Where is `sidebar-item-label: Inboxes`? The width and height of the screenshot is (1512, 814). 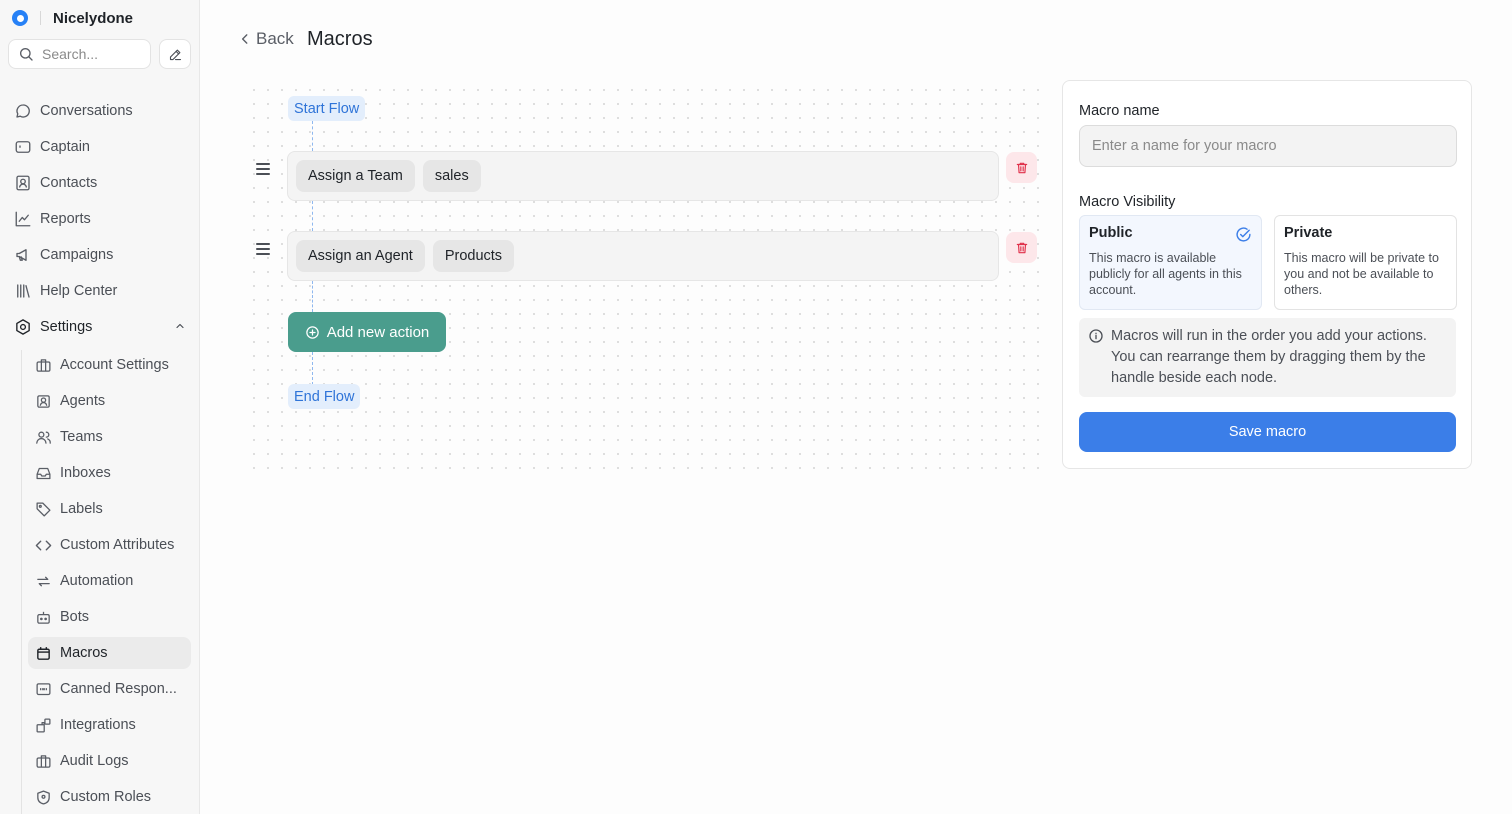 sidebar-item-label: Inboxes is located at coordinates (85, 473).